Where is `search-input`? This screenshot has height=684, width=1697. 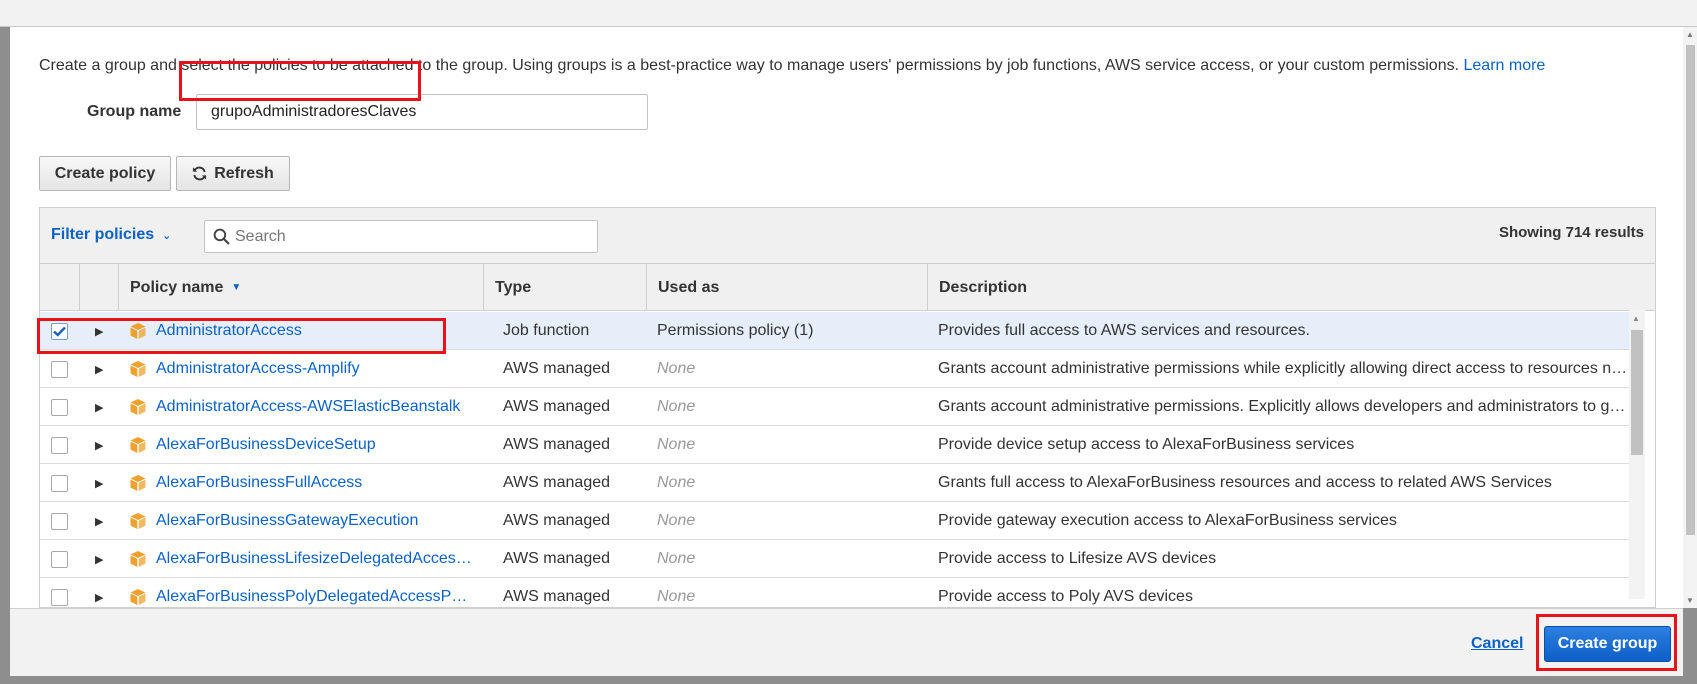 search-input is located at coordinates (412, 237).